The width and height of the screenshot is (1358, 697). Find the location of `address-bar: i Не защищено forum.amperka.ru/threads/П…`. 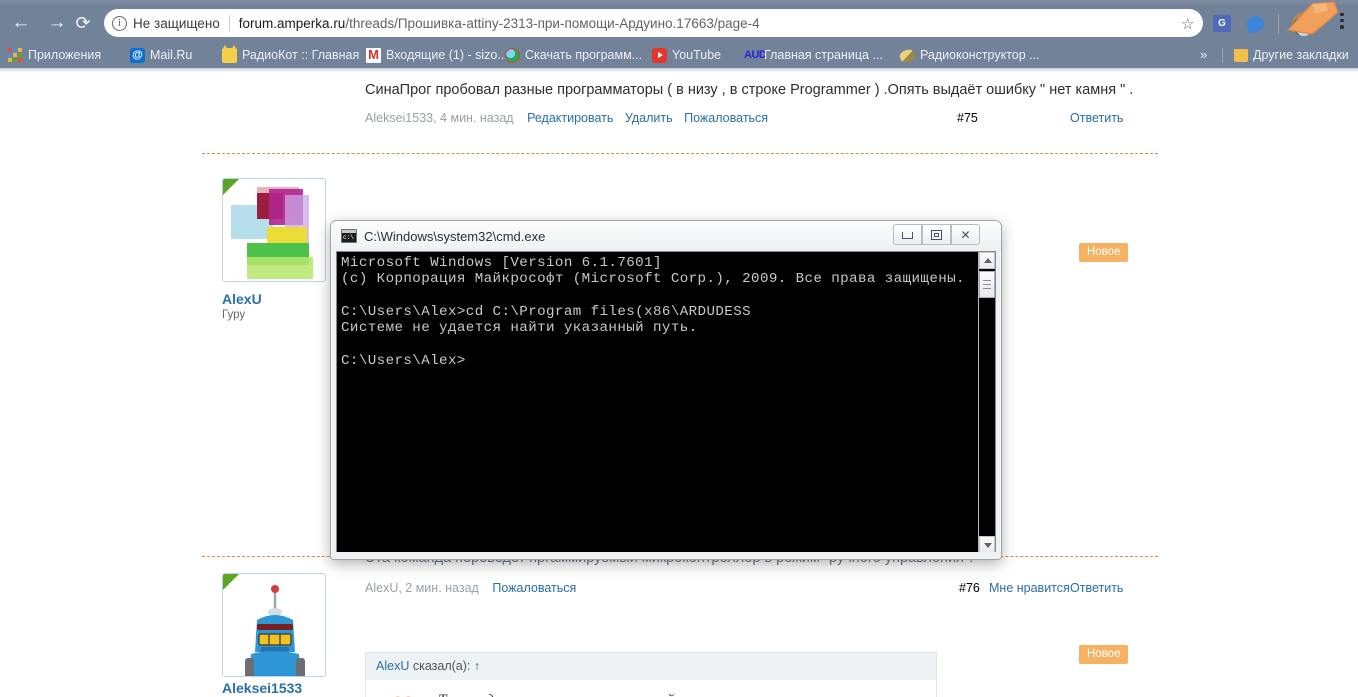

address-bar: i Не защищено forum.amperka.ru/threads/П… is located at coordinates (653, 23).